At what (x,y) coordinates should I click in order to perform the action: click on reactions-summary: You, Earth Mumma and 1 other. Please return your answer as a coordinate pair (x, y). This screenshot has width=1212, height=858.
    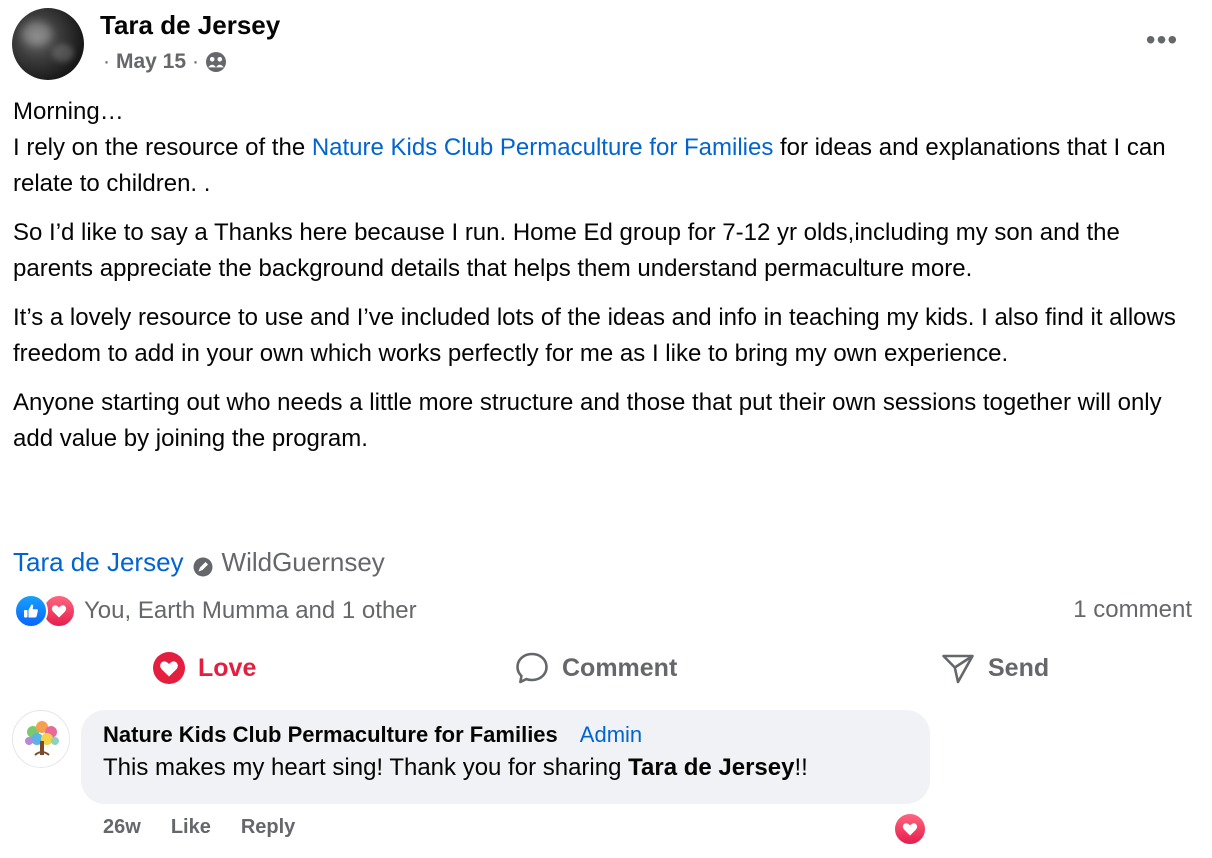
    Looking at the image, I should click on (215, 611).